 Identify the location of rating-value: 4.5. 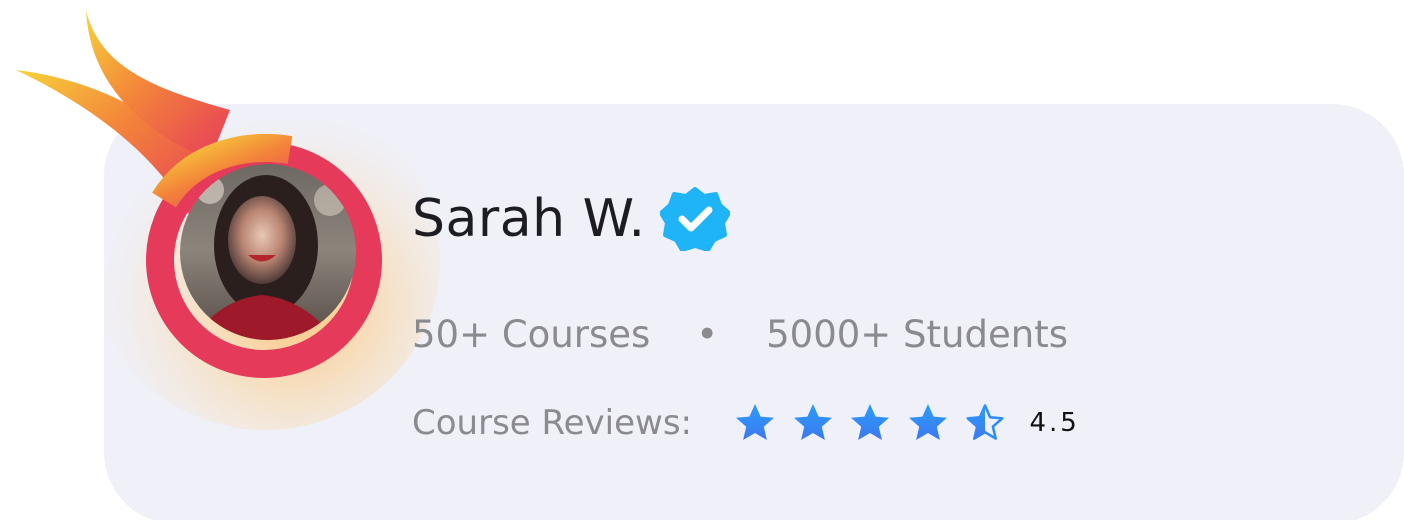
(1054, 423).